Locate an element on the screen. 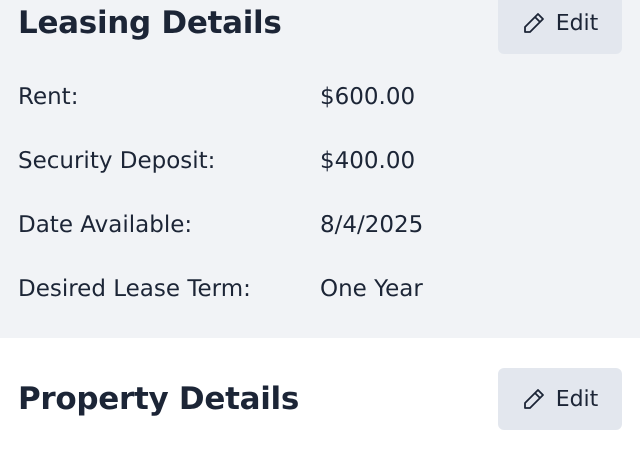  field-label: Desired Lease Term: is located at coordinates (135, 289).